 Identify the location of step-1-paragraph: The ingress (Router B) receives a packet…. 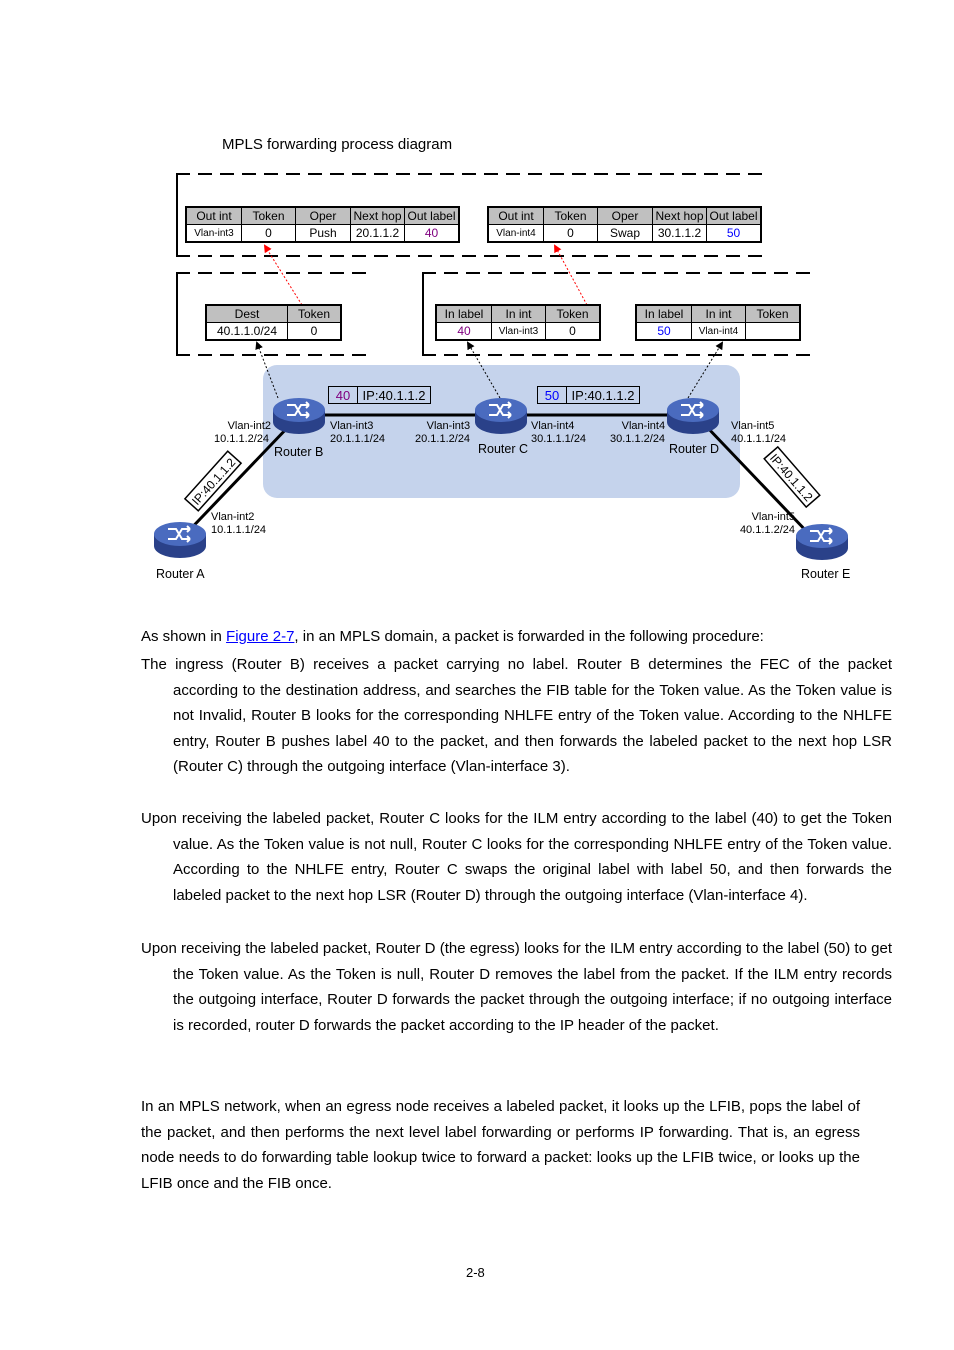
(516, 715).